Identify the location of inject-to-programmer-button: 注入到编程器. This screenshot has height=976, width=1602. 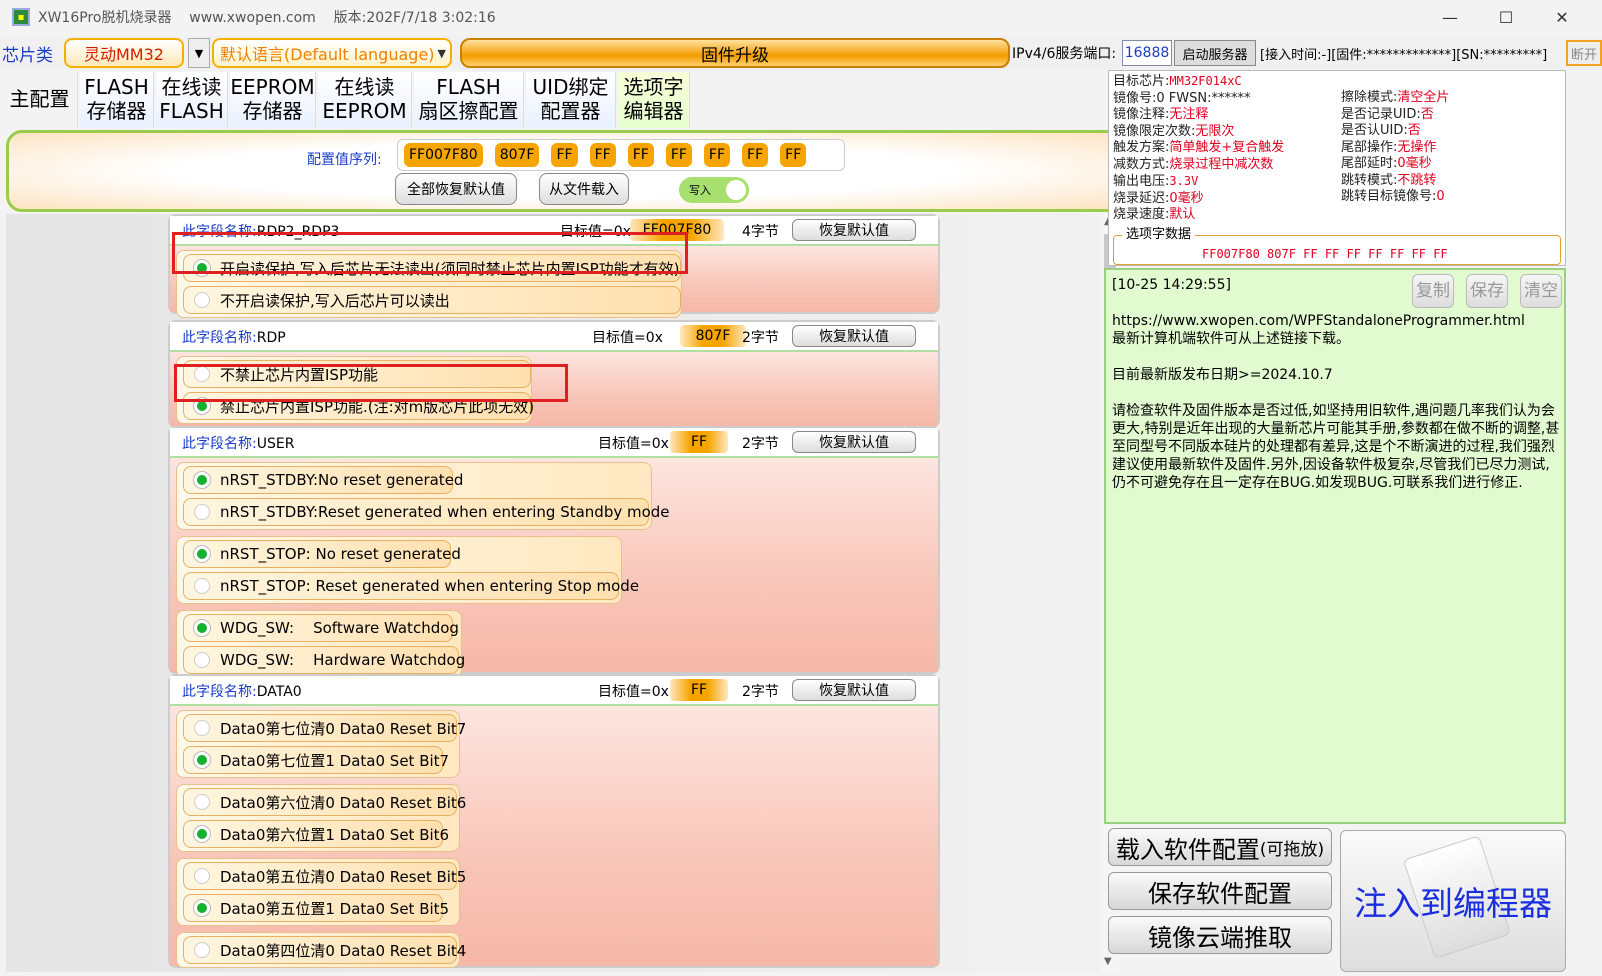
(1453, 901).